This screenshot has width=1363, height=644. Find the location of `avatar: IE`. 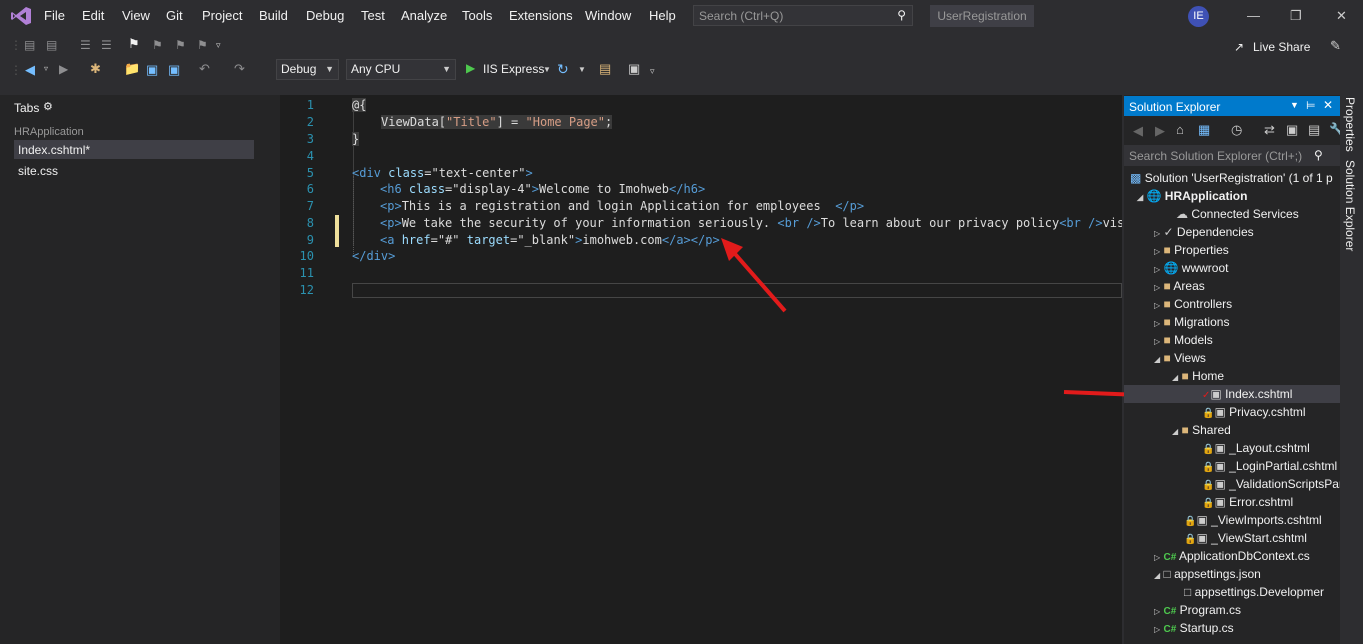

avatar: IE is located at coordinates (1198, 16).